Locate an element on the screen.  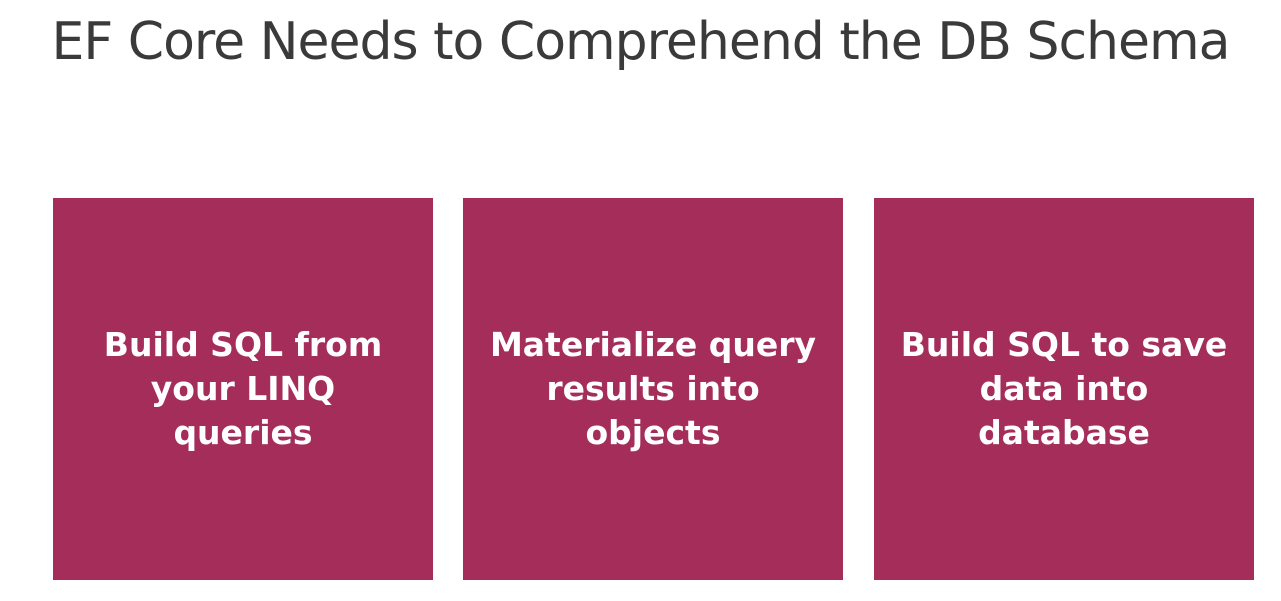
box-label: Materialize query results into objects is located at coordinates (653, 388).